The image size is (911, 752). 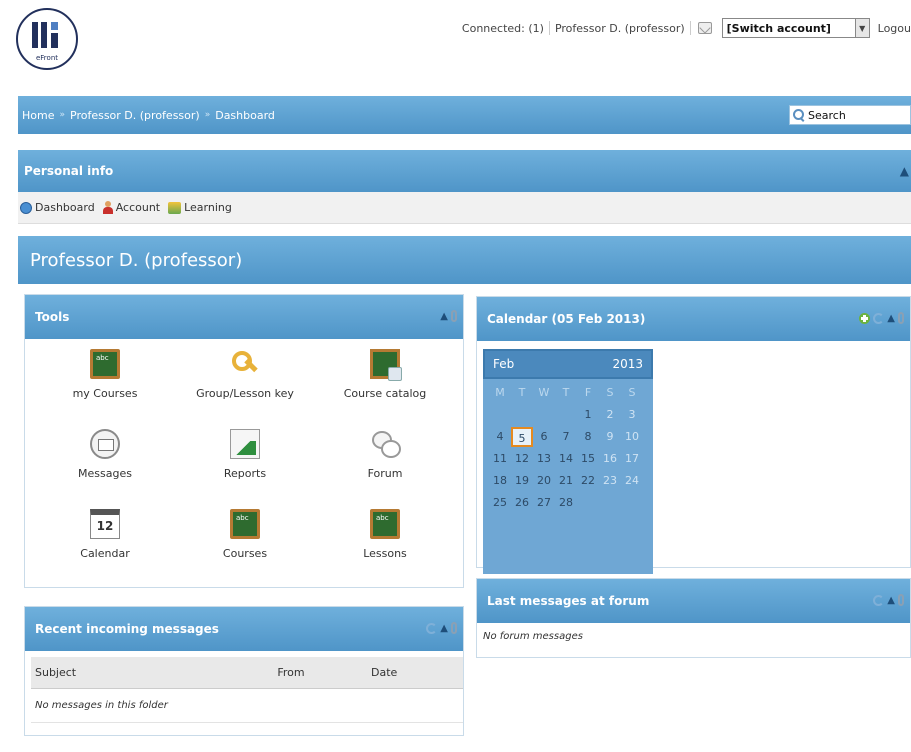 I want to click on forum-title: Last messages at forum, so click(x=568, y=601).